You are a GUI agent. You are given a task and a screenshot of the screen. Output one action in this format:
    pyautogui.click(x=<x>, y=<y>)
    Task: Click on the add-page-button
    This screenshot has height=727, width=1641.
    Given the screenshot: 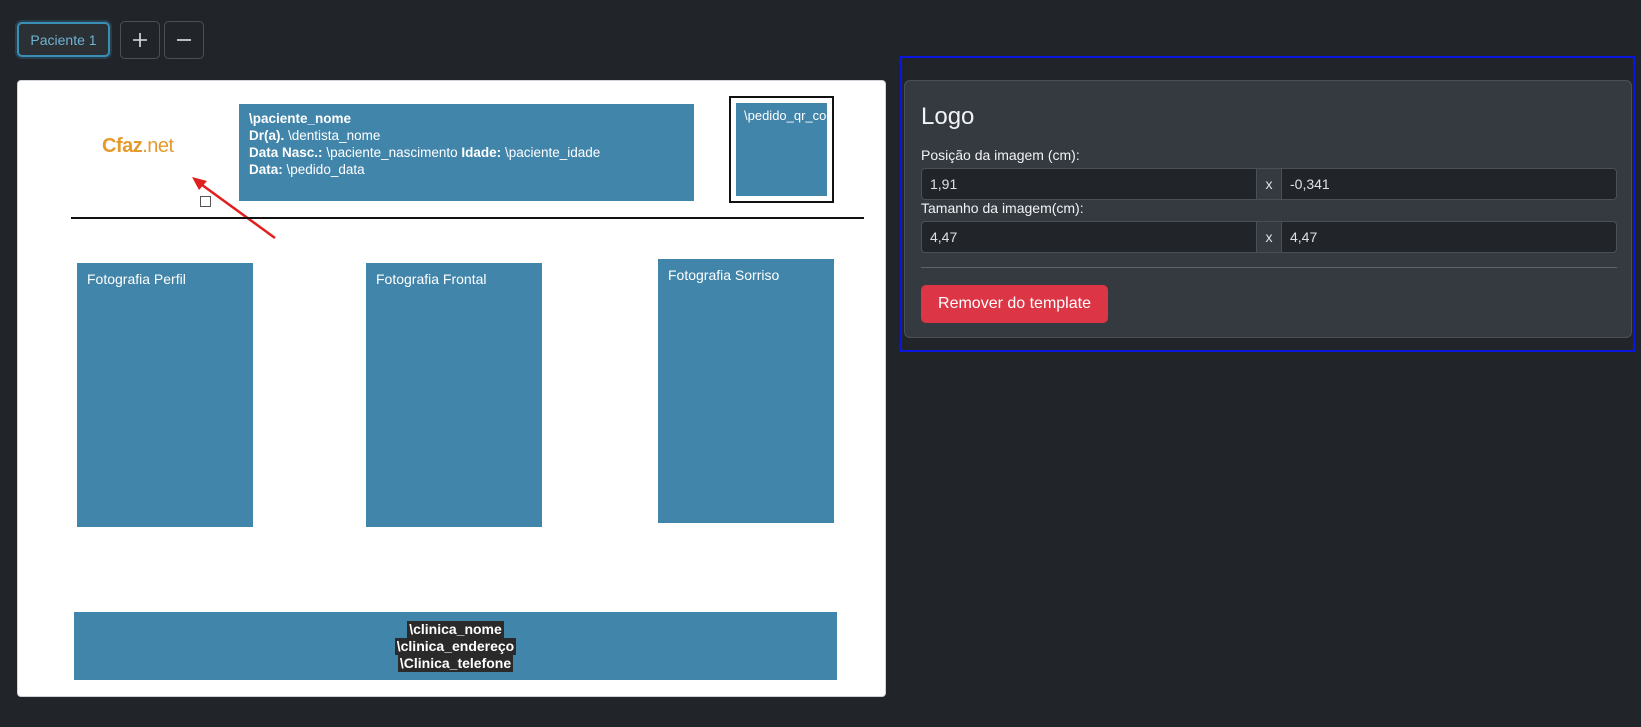 What is the action you would take?
    pyautogui.click(x=140, y=40)
    